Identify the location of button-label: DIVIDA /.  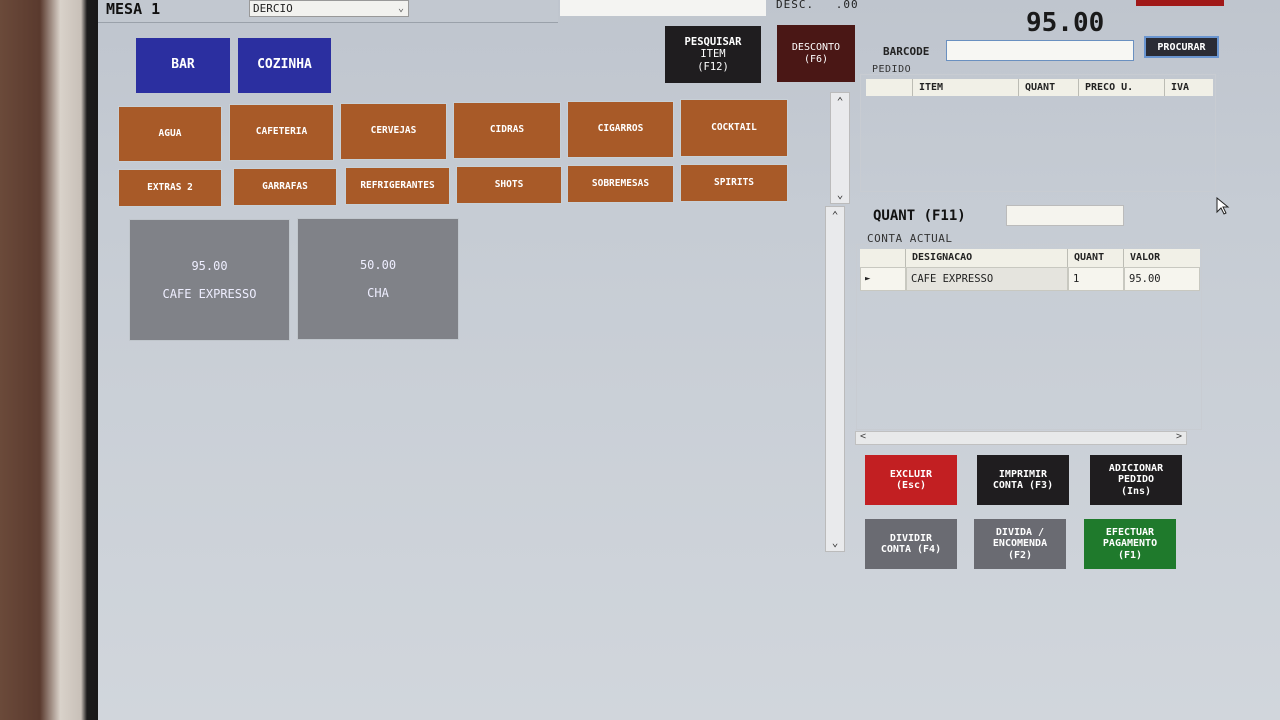
(1020, 532).